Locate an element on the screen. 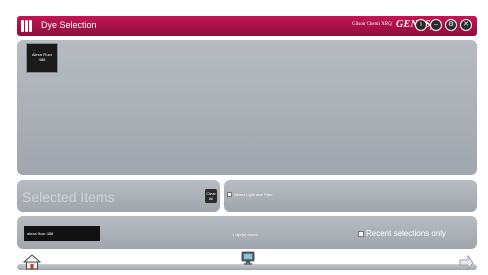  instrument-name: Gilson Chemi XRQ is located at coordinates (372, 24).